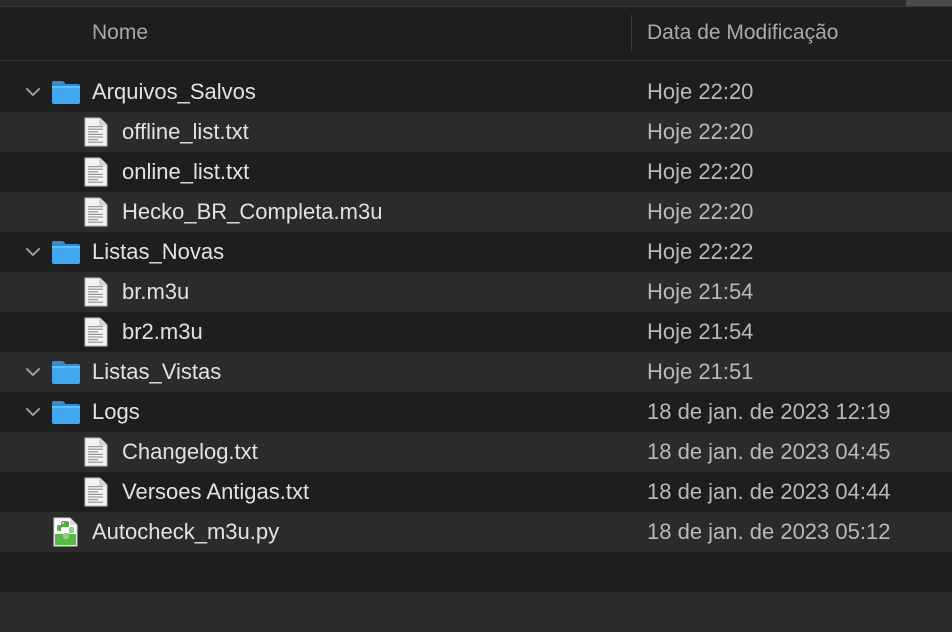 The height and width of the screenshot is (632, 952). Describe the element at coordinates (476, 452) in the screenshot. I see `file-row: Changelog.txt 18 de jan. de 2023 04:45` at that location.